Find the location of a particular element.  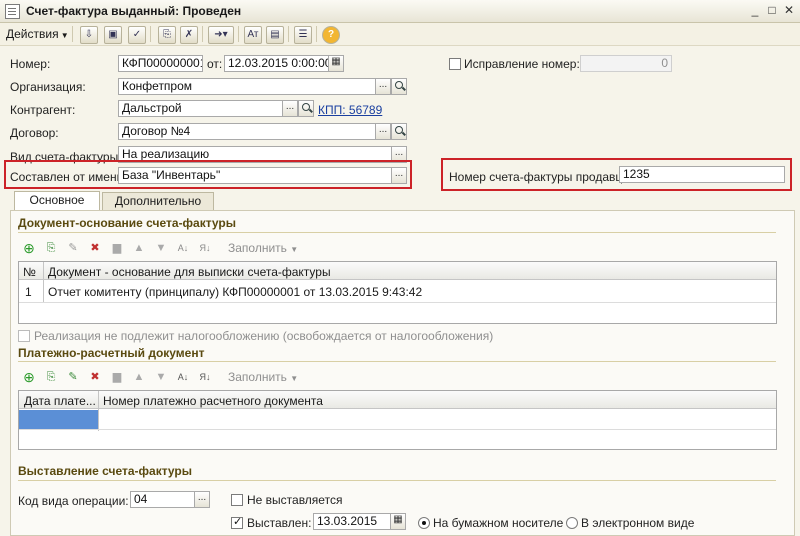

issued-checkbox is located at coordinates (237, 522).